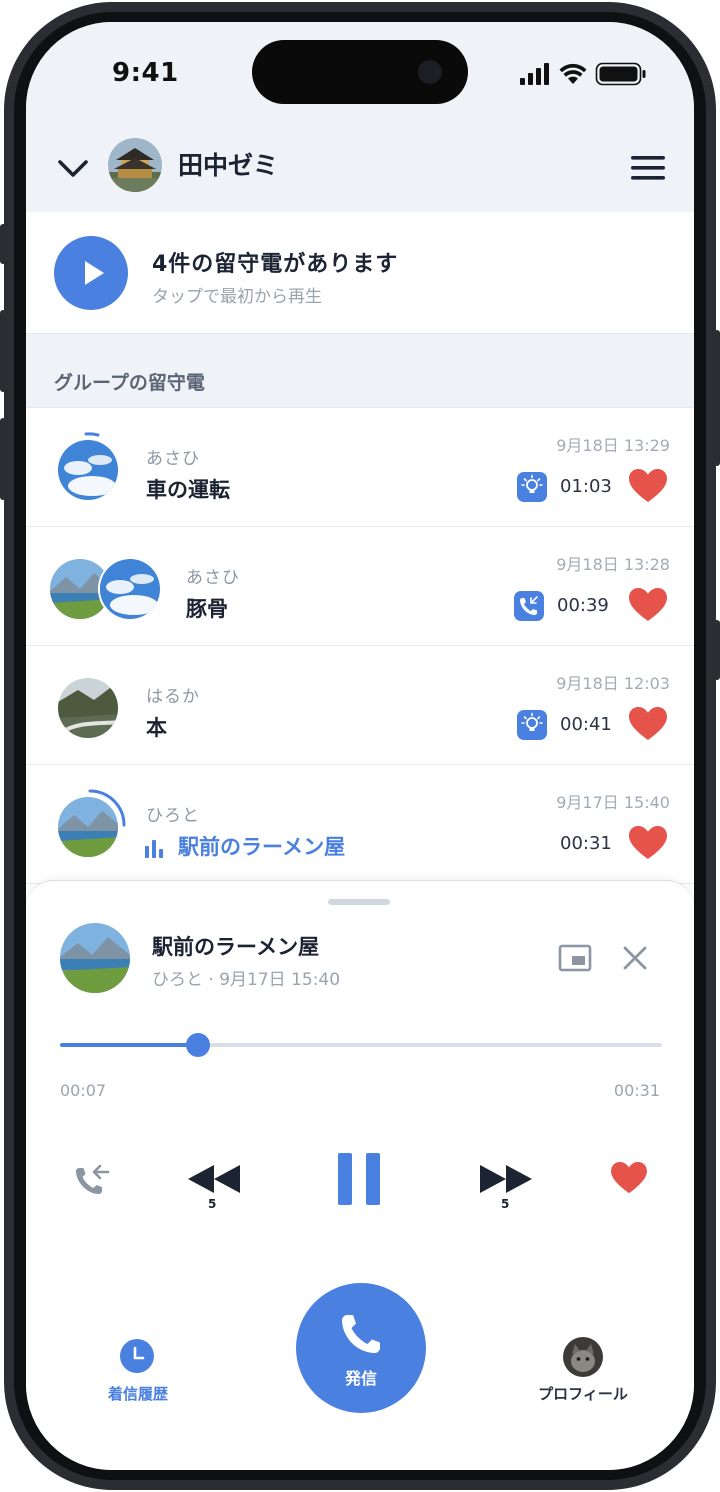 The height and width of the screenshot is (1492, 720). I want to click on landscape-image, so click(95, 958).